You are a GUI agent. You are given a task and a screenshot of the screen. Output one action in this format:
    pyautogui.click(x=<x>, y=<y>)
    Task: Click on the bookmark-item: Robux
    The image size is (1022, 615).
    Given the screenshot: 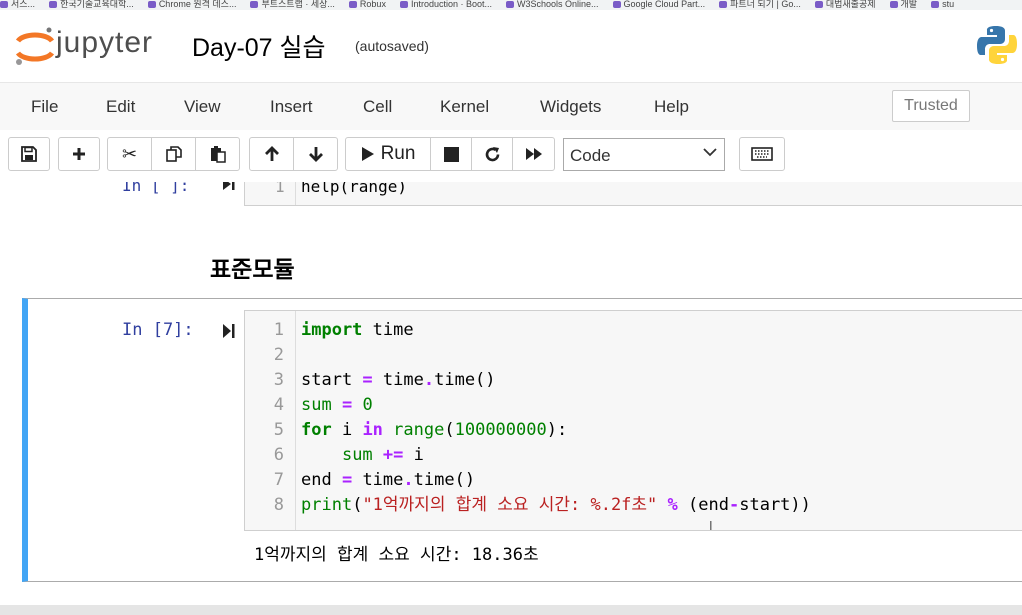 What is the action you would take?
    pyautogui.click(x=367, y=4)
    